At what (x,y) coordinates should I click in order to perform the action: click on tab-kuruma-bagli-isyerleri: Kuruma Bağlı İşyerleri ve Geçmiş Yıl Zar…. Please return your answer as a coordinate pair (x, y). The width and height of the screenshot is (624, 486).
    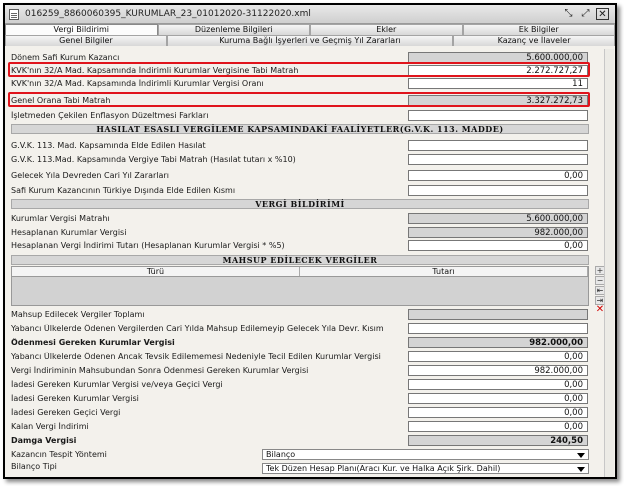
    Looking at the image, I should click on (310, 40).